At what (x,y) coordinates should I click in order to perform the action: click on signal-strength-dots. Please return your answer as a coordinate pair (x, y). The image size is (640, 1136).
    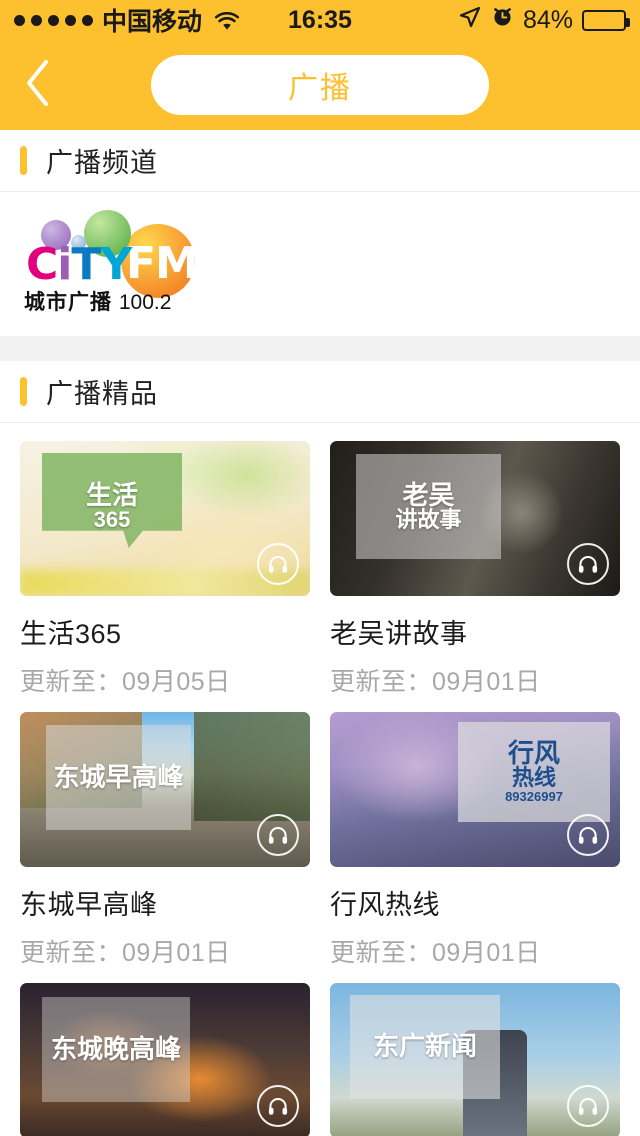
    Looking at the image, I should click on (53, 20).